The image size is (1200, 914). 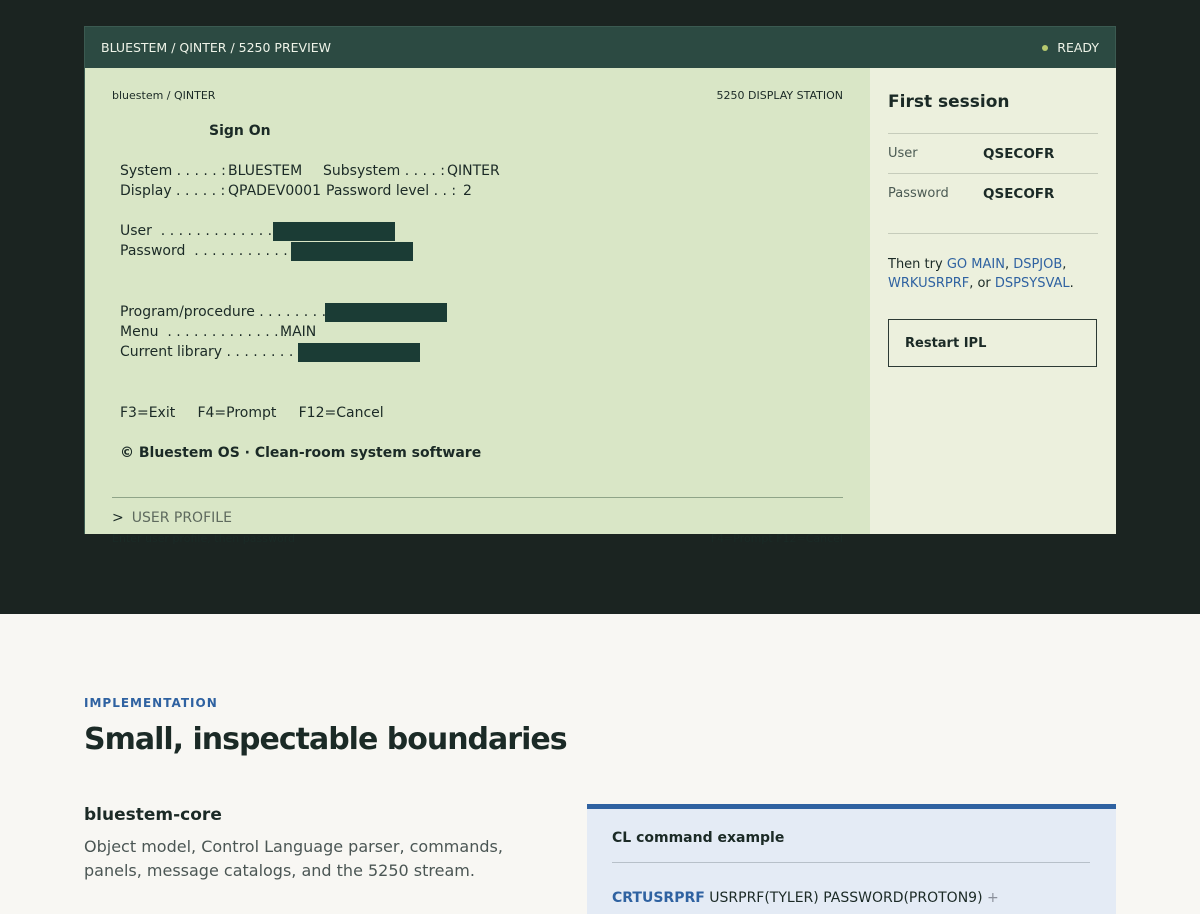 What do you see at coordinates (391, 191) in the screenshot?
I see `password-level-label: Password level . . :` at bounding box center [391, 191].